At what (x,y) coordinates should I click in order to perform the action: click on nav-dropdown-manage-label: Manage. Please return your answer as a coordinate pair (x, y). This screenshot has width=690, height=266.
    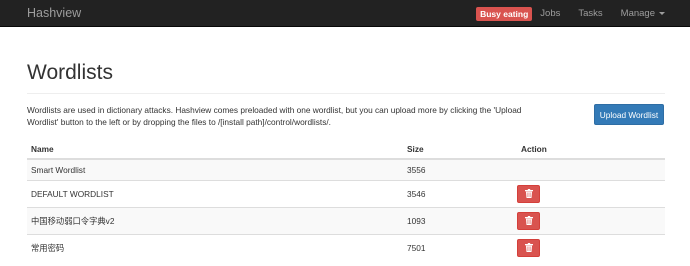
    Looking at the image, I should click on (637, 13).